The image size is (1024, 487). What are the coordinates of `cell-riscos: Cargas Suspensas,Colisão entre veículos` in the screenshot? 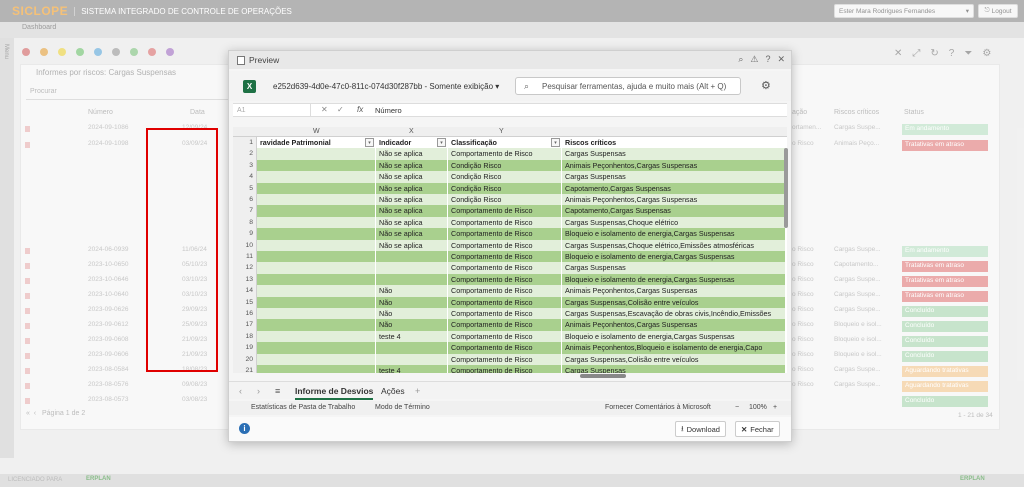 It's located at (673, 359).